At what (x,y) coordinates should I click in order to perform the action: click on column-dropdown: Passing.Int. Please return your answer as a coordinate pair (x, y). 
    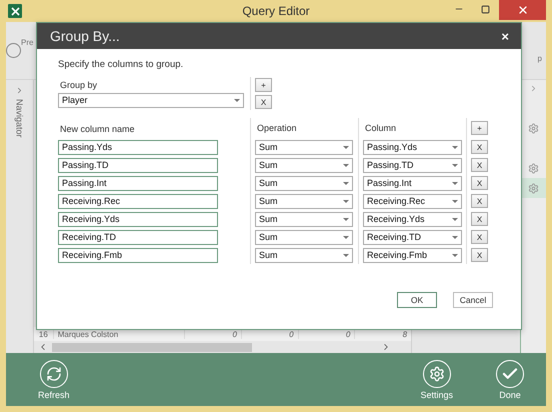
    Looking at the image, I should click on (412, 183).